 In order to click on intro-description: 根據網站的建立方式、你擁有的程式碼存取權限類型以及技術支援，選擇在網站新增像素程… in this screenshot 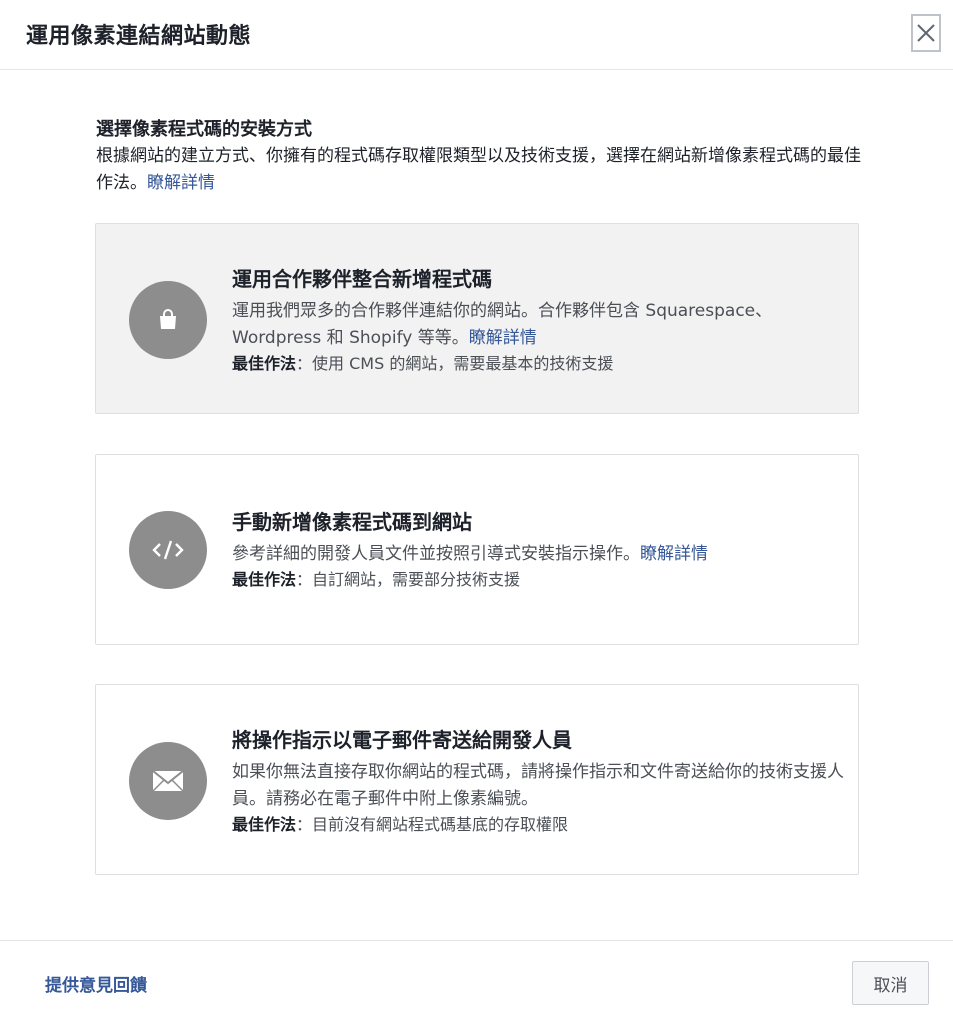, I will do `click(481, 170)`.